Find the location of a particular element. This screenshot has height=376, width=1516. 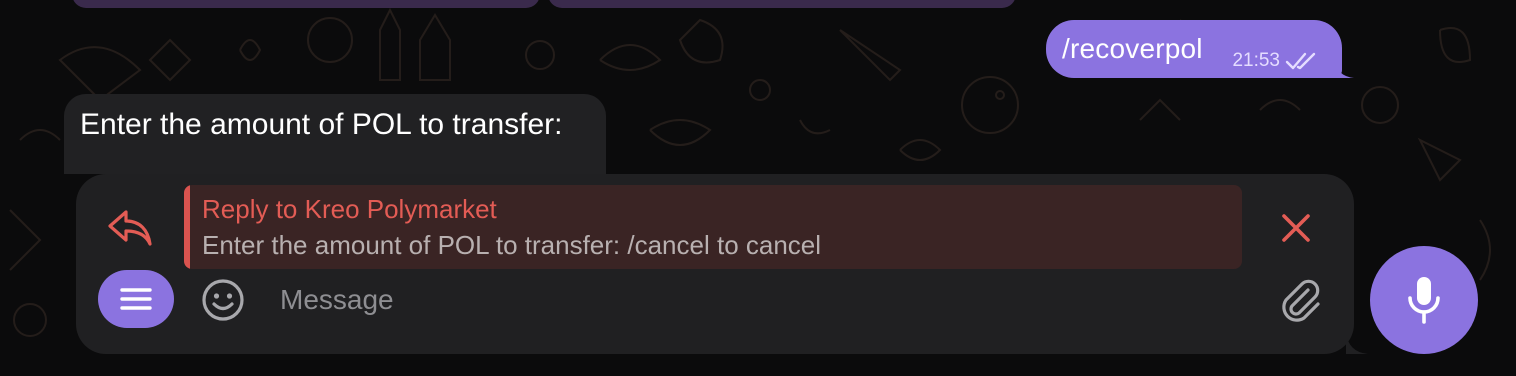

message-meta: 21:53 is located at coordinates (1276, 61).